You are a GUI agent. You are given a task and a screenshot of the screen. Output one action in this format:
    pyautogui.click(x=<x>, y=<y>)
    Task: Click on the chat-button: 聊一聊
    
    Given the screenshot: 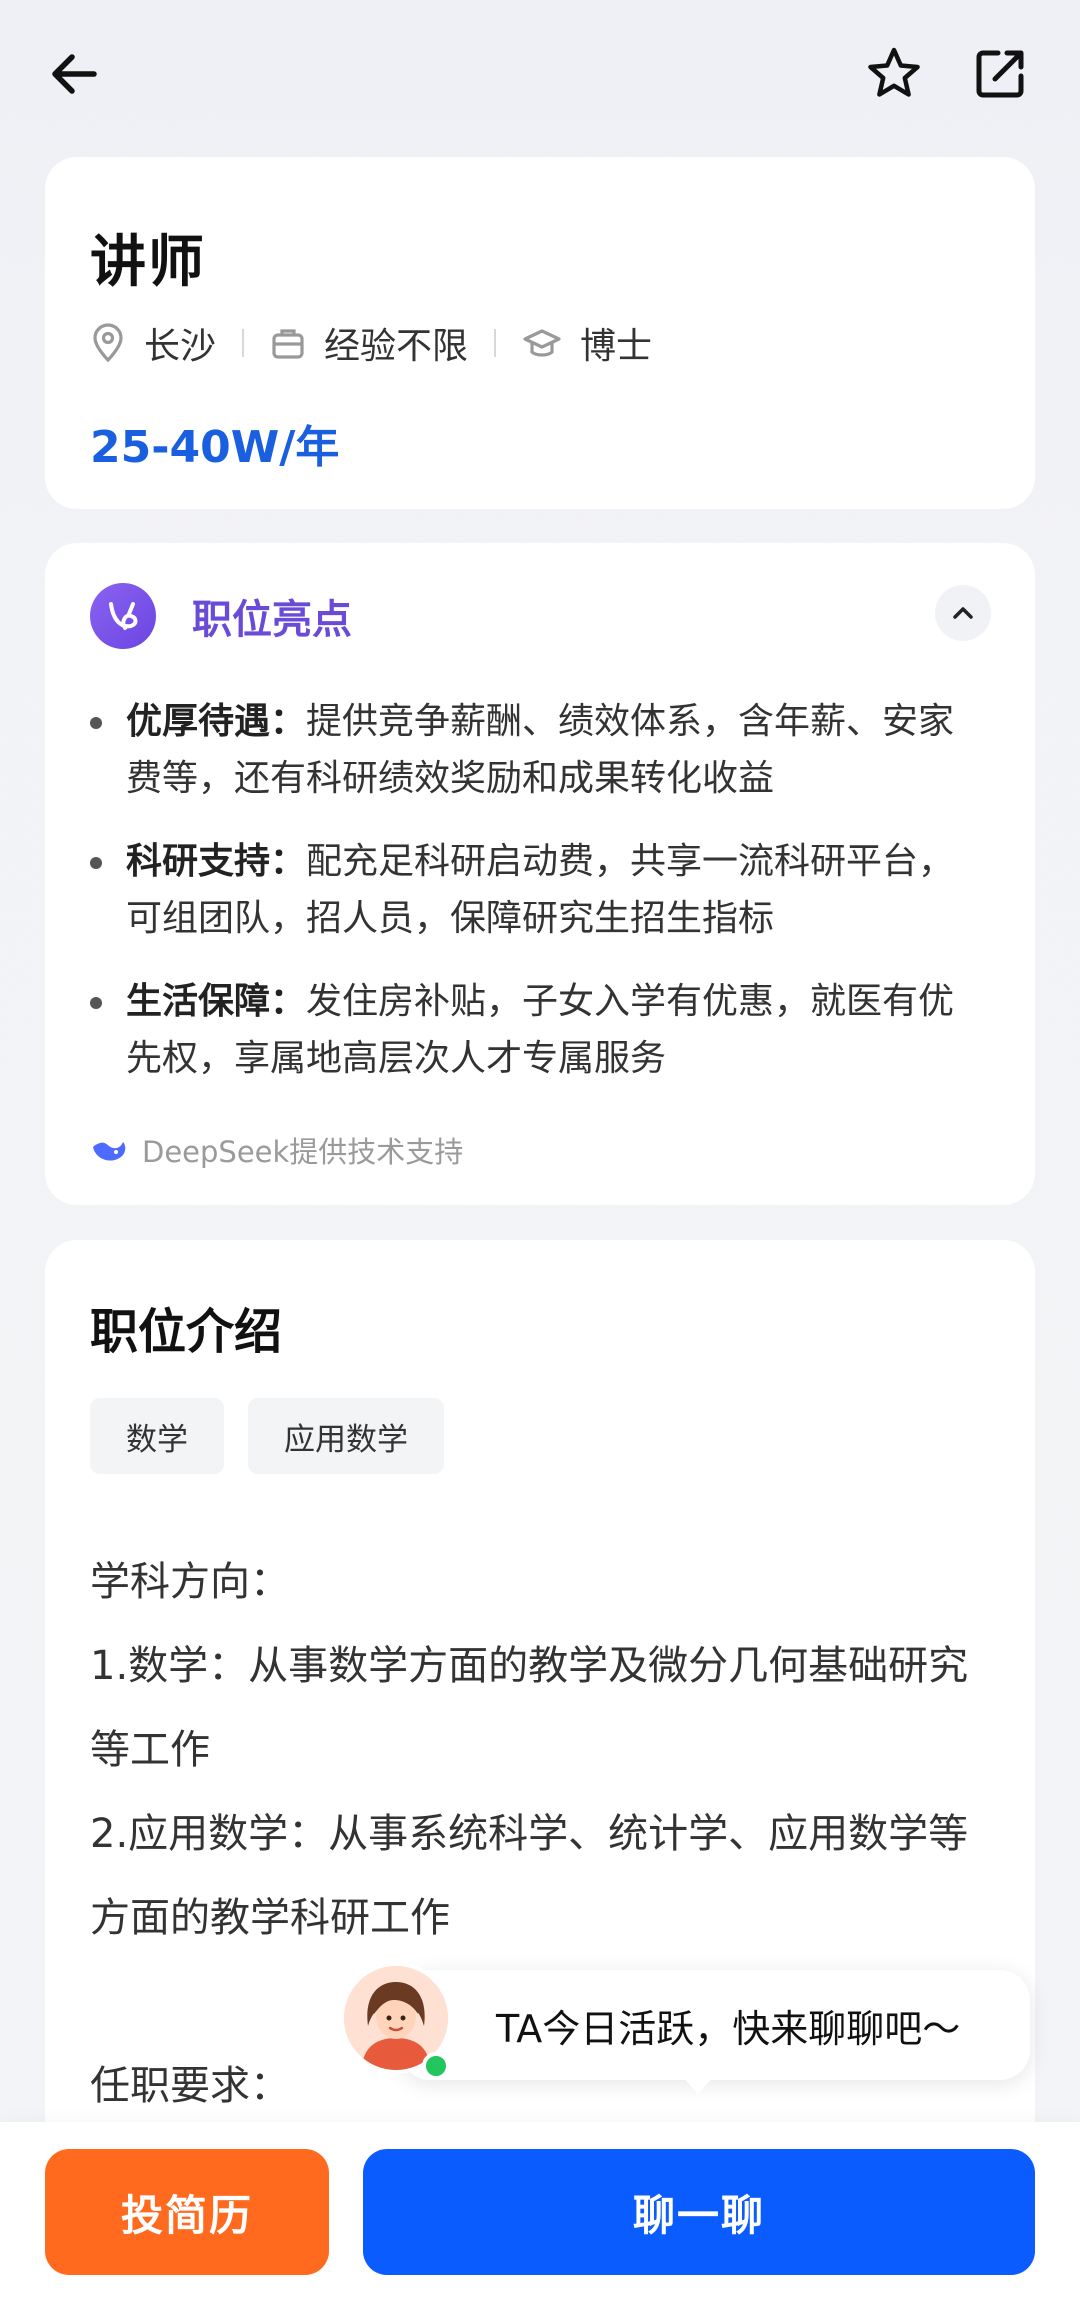 What is the action you would take?
    pyautogui.click(x=699, y=2212)
    